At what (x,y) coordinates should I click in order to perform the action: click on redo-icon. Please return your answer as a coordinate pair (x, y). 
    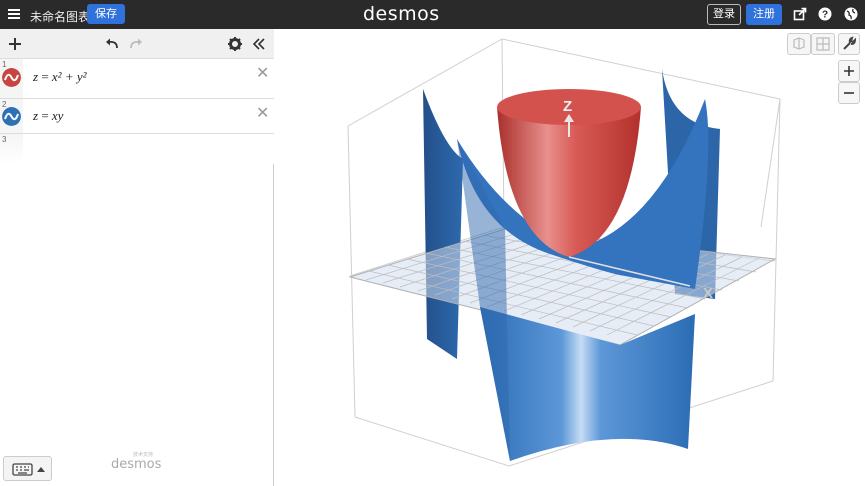
    Looking at the image, I should click on (136, 44).